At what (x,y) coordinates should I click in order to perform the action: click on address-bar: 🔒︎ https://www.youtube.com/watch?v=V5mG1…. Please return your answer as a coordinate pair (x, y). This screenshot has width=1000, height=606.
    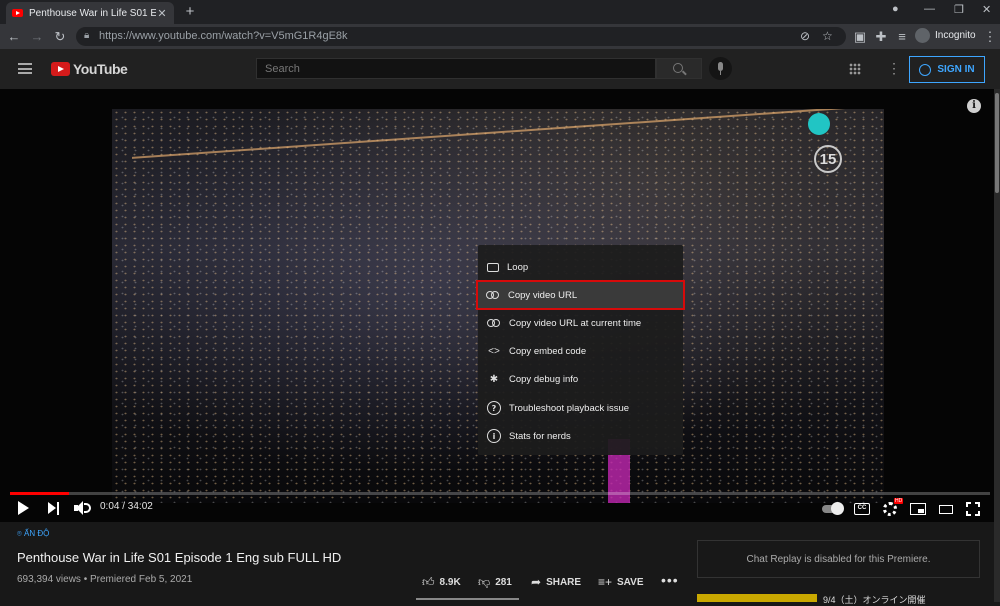
    Looking at the image, I should click on (461, 36).